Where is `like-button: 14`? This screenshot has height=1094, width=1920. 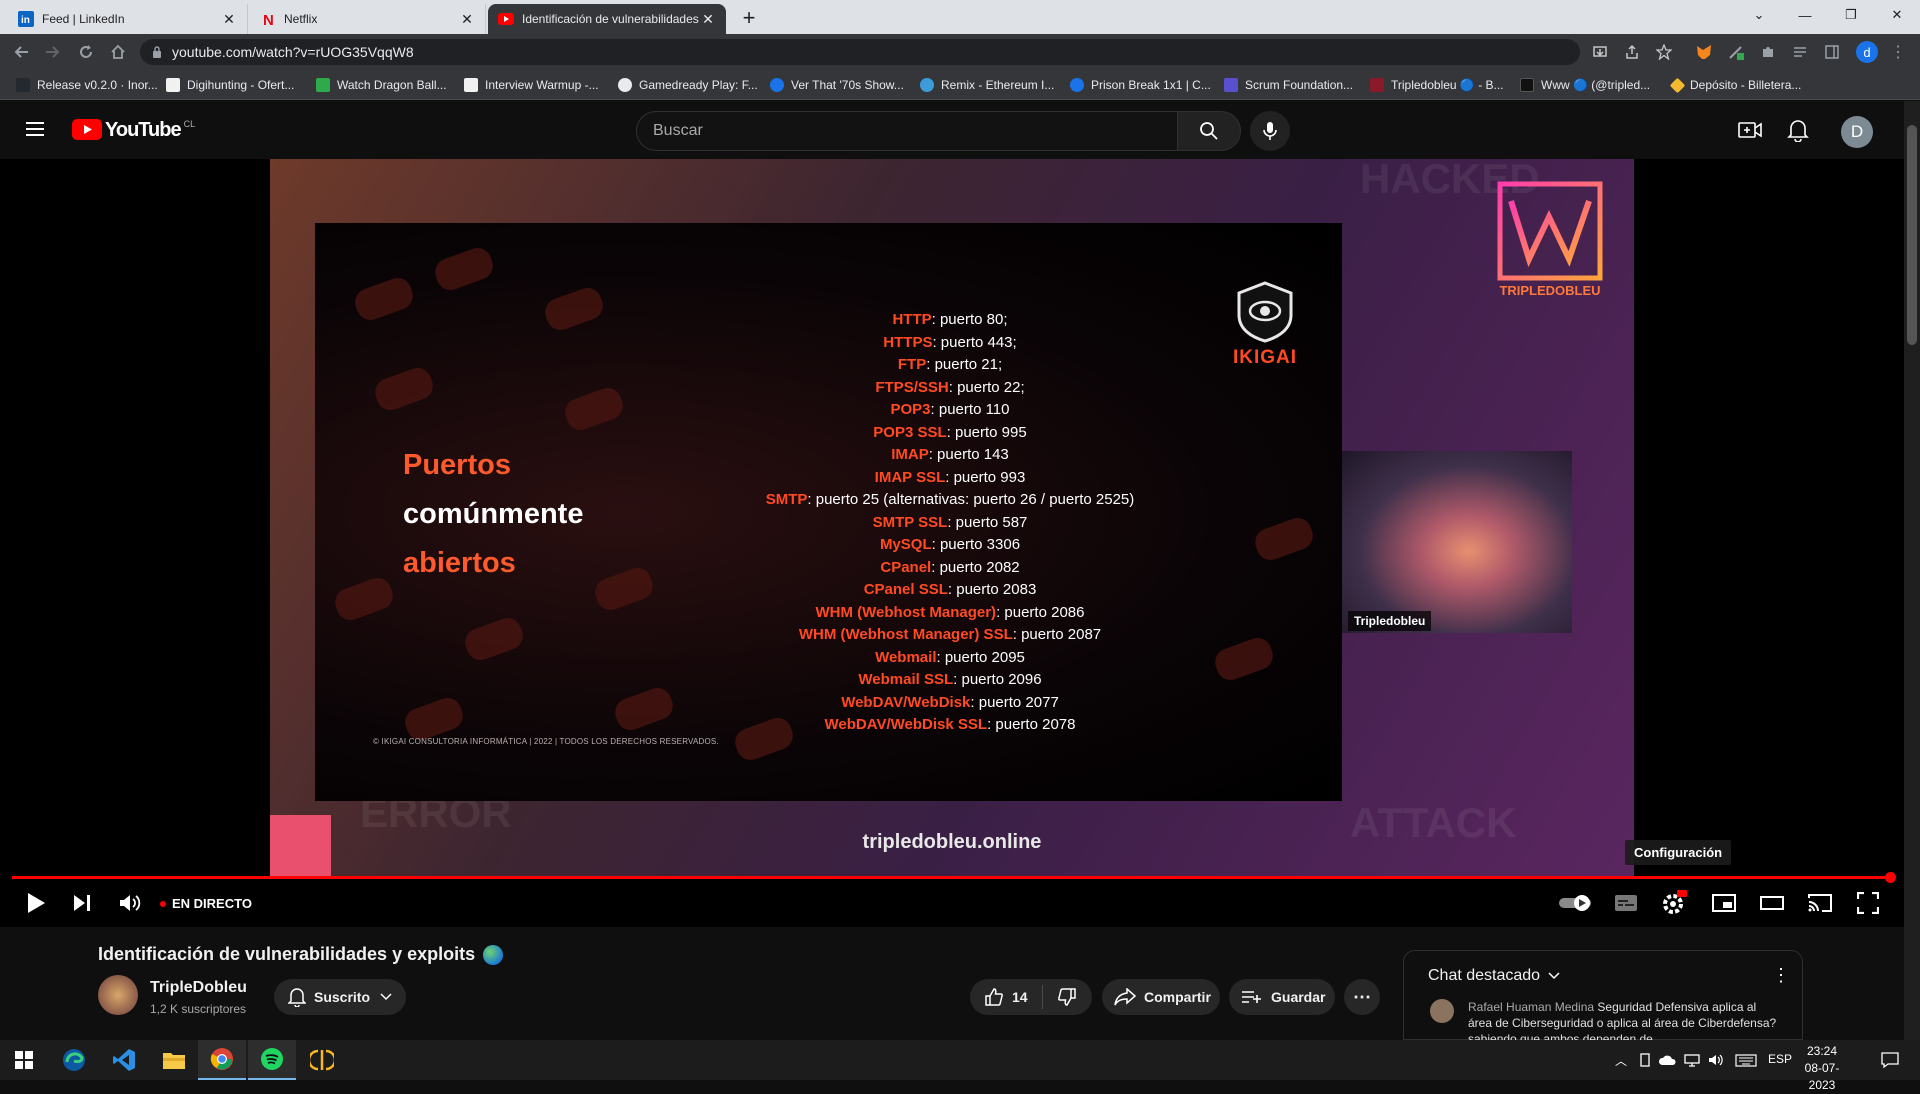
like-button: 14 is located at coordinates (1006, 997).